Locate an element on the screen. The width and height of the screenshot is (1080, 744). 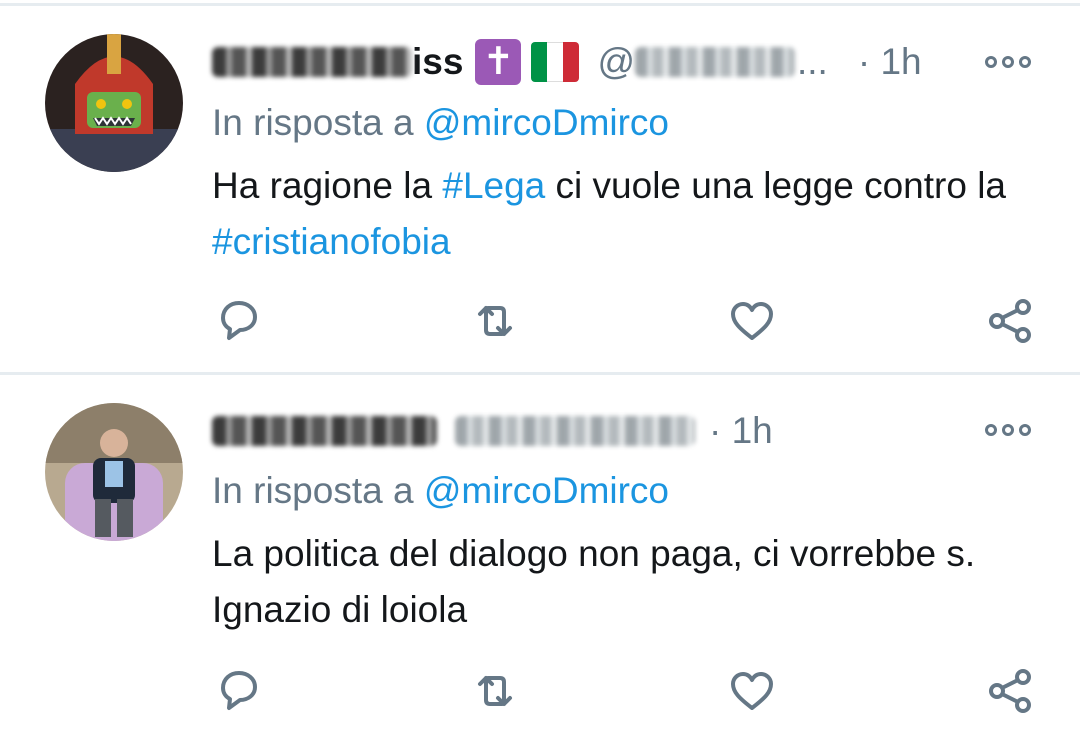
display-name-tail: iss is located at coordinates (437, 62).